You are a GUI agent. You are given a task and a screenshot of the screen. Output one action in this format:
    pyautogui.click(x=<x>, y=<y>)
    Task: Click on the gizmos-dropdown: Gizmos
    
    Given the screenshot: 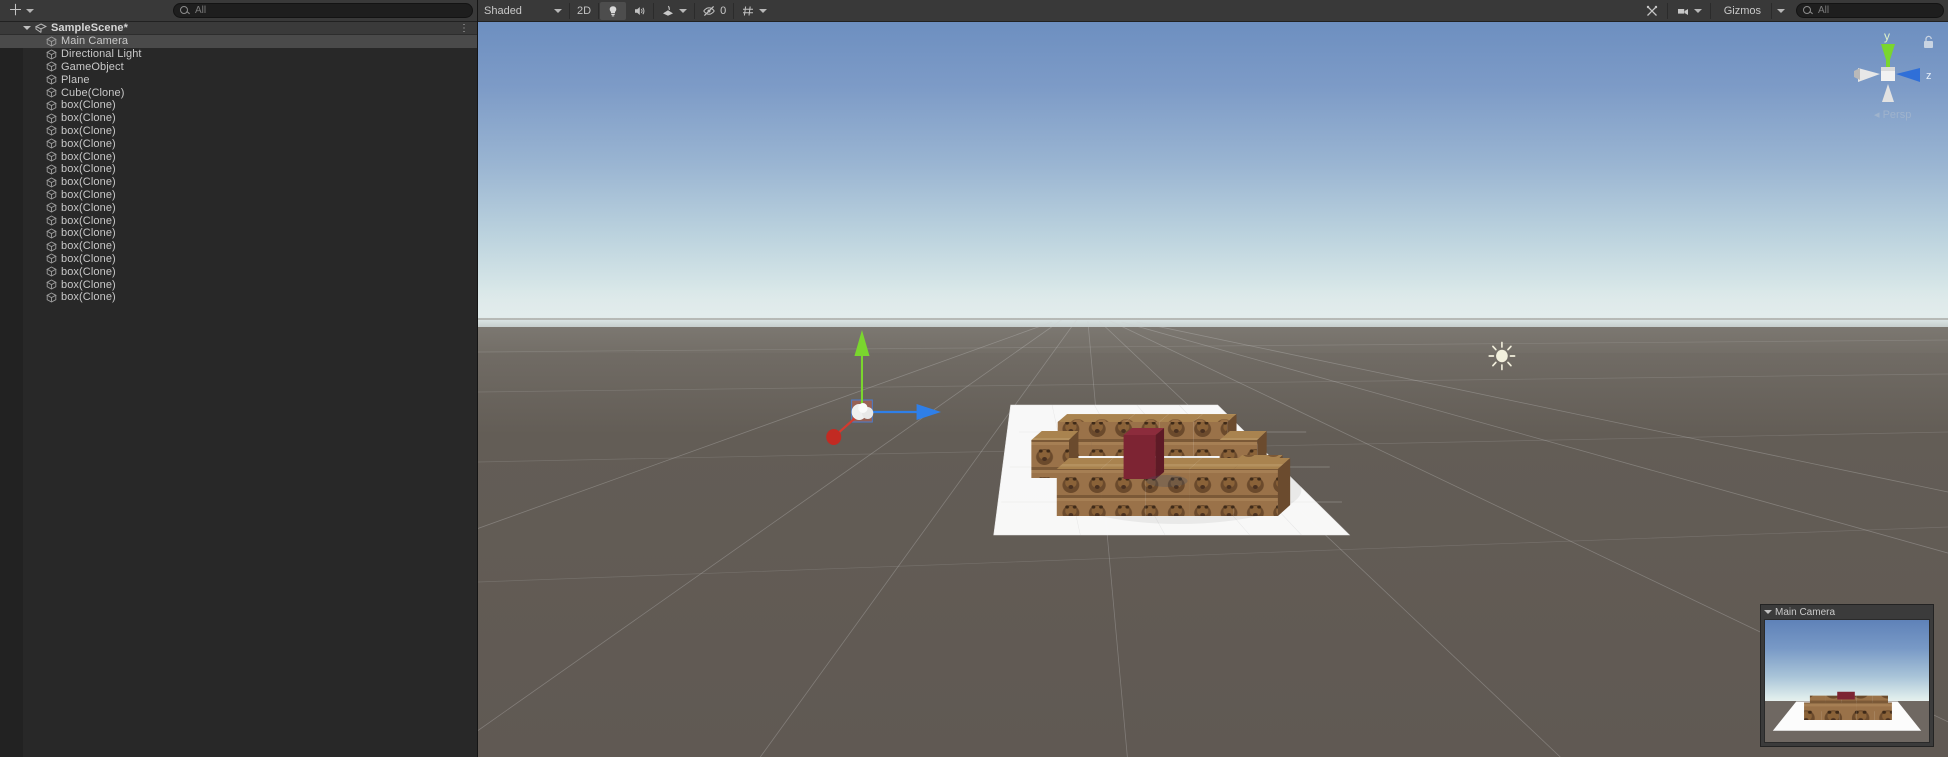 What is the action you would take?
    pyautogui.click(x=1752, y=11)
    